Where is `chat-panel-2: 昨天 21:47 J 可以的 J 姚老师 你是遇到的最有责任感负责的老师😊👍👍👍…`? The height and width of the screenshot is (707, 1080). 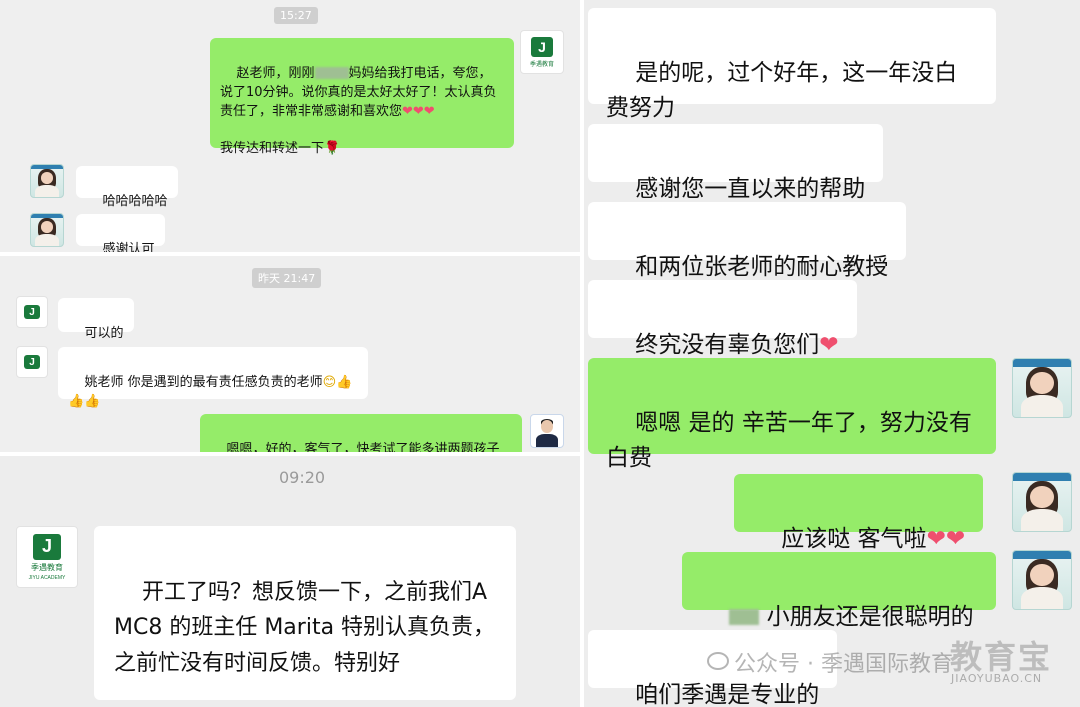
chat-panel-2: 昨天 21:47 J 可以的 J 姚老师 你是遇到的最有责任感负责的老师😊👍👍👍… is located at coordinates (290, 354).